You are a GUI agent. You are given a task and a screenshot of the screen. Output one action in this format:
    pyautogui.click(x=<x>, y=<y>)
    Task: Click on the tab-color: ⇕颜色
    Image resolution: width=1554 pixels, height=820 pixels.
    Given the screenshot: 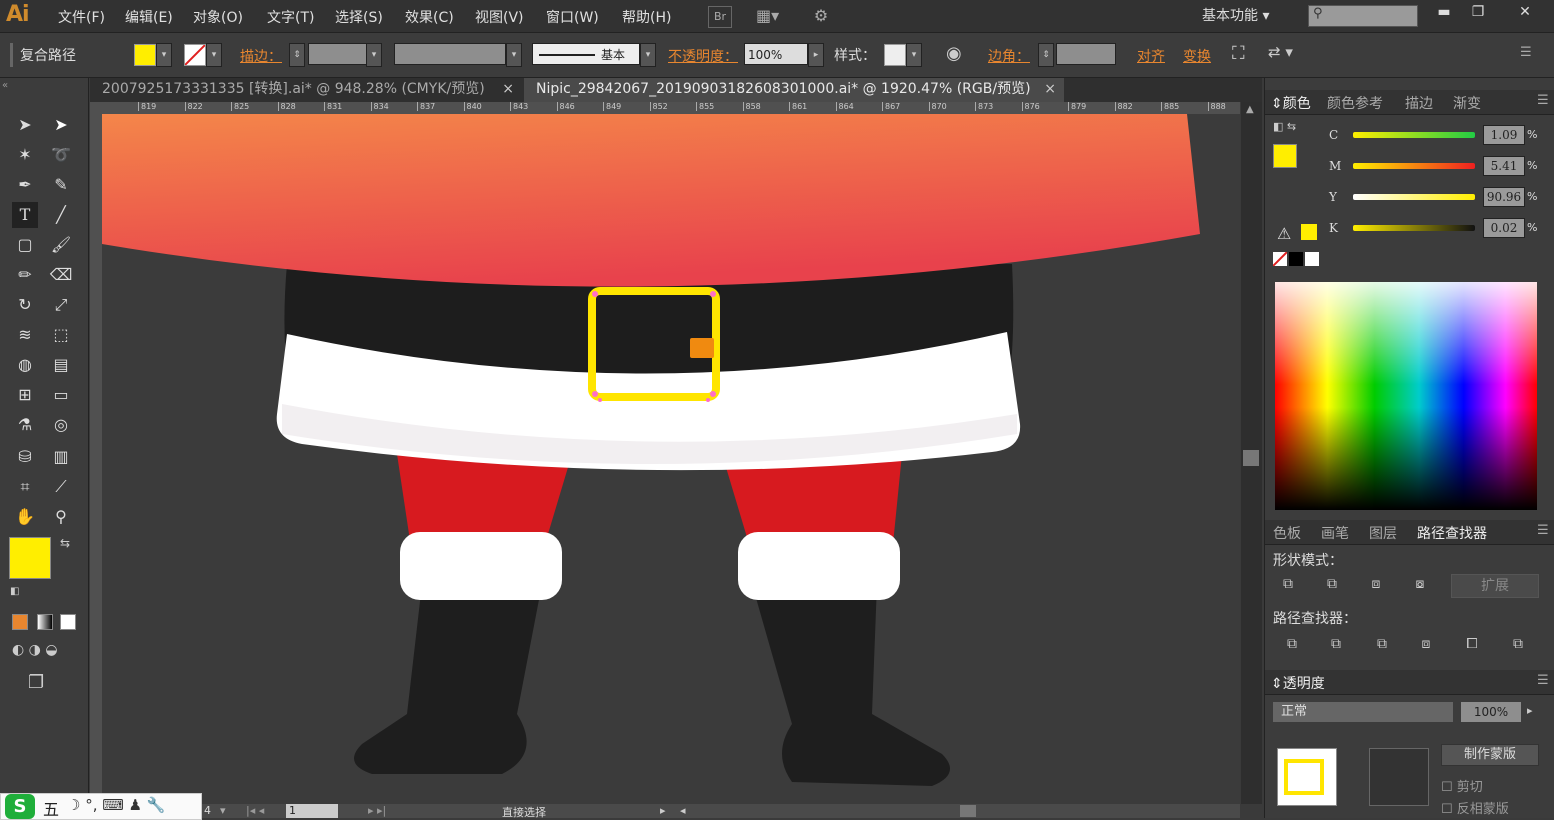 What is the action you would take?
    pyautogui.click(x=1291, y=103)
    